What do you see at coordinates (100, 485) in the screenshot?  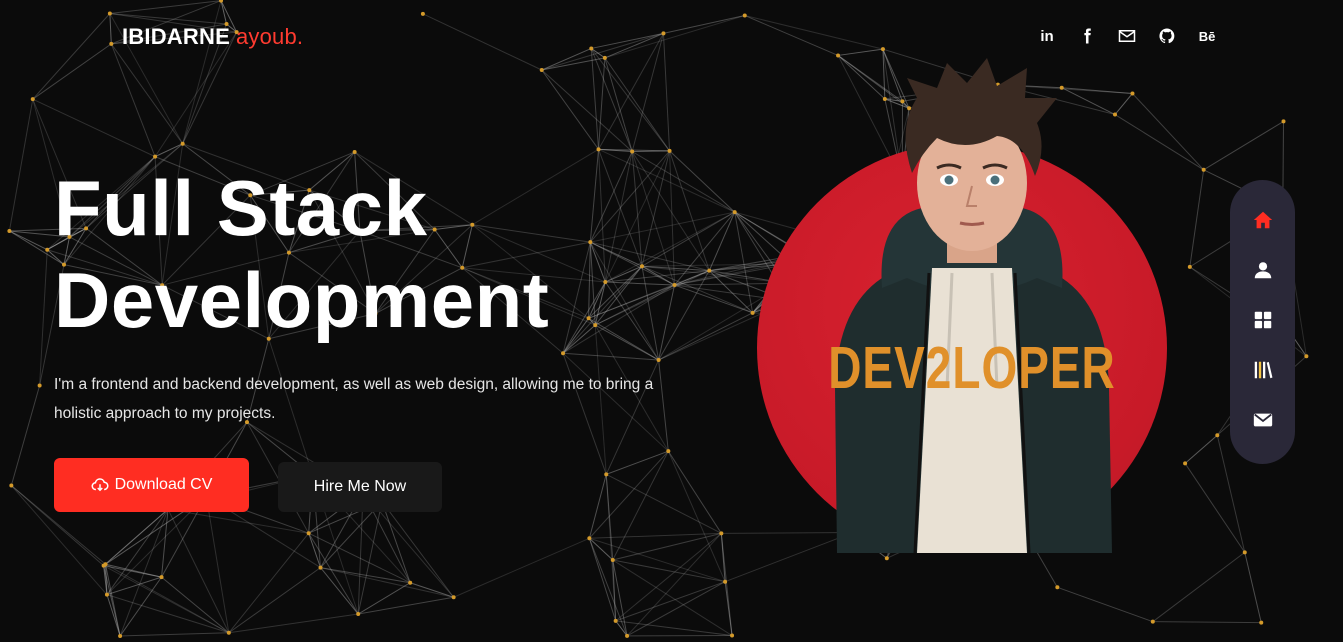 I see `cloud-download-icon` at bounding box center [100, 485].